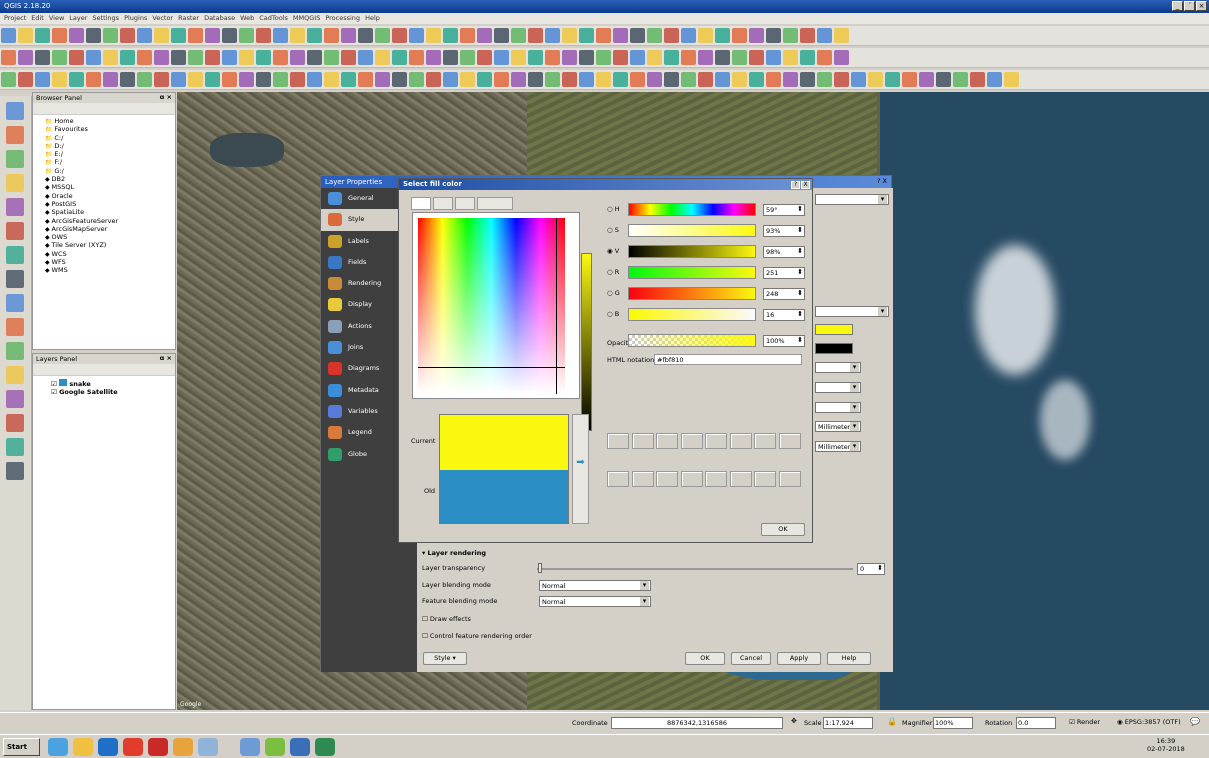 Image resolution: width=1209 pixels, height=758 pixels. What do you see at coordinates (110, 171) in the screenshot?
I see `browser-item: 📁 G:/` at bounding box center [110, 171].